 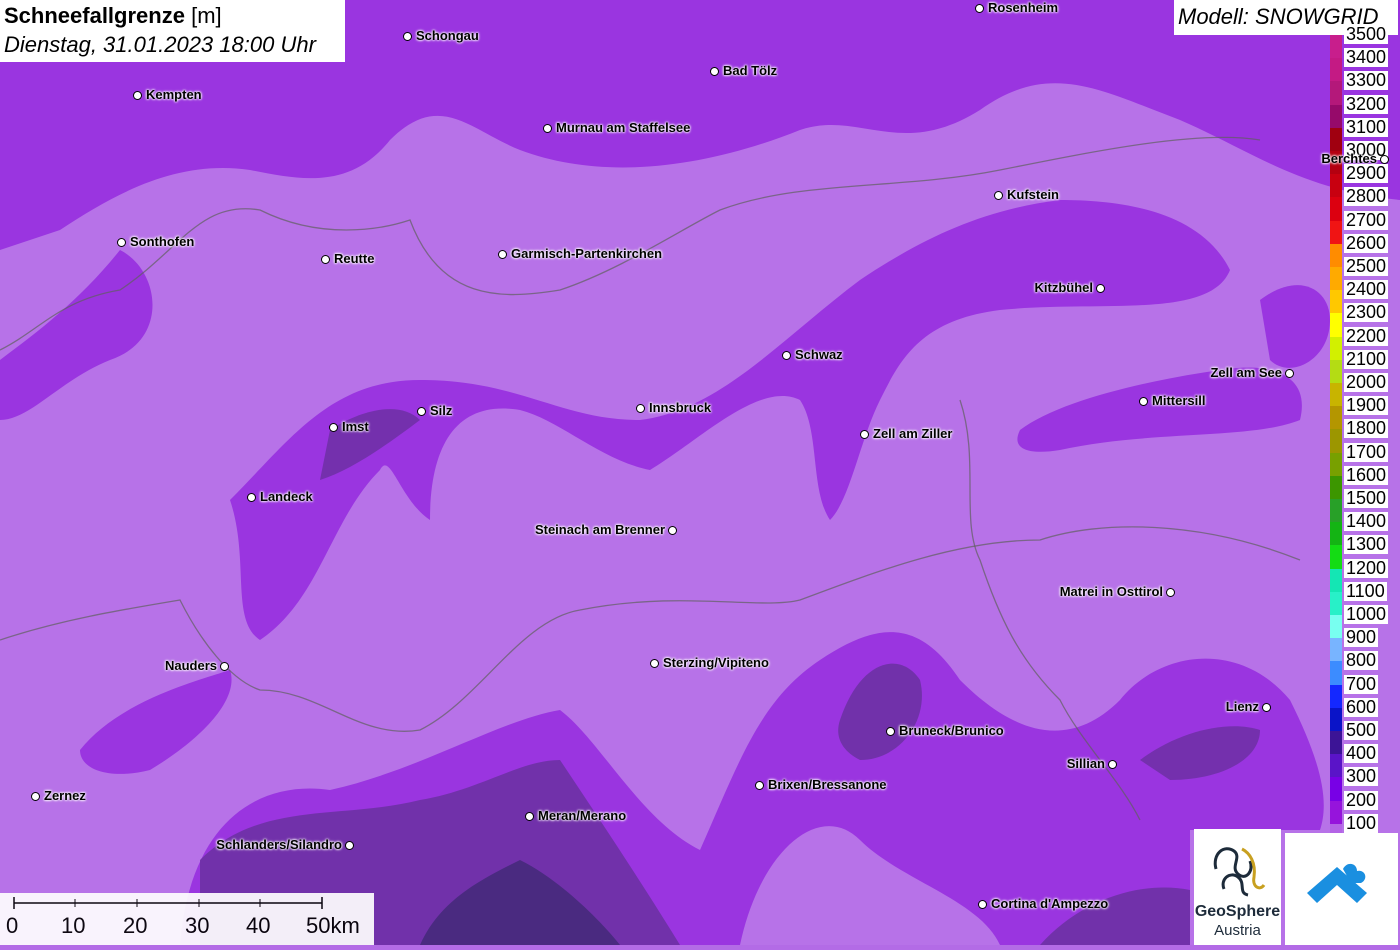 What do you see at coordinates (1361, 799) in the screenshot?
I see `legend-label: 200` at bounding box center [1361, 799].